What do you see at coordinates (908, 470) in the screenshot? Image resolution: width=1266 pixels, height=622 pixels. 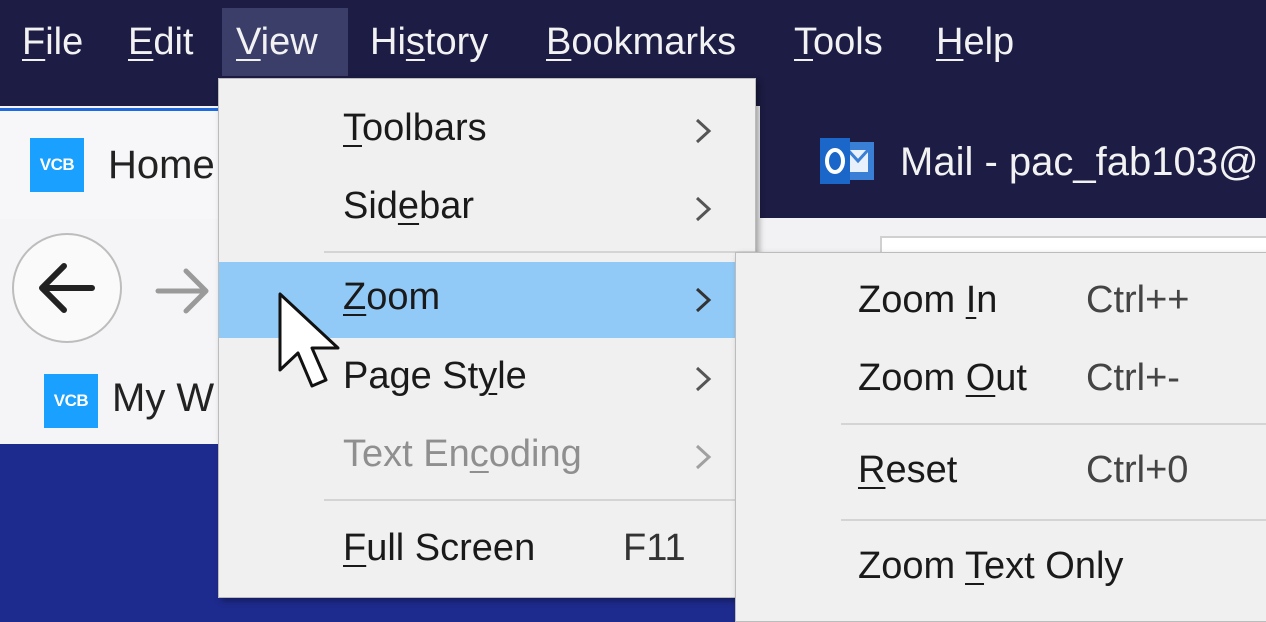 I see `menu-item-label: Reset` at bounding box center [908, 470].